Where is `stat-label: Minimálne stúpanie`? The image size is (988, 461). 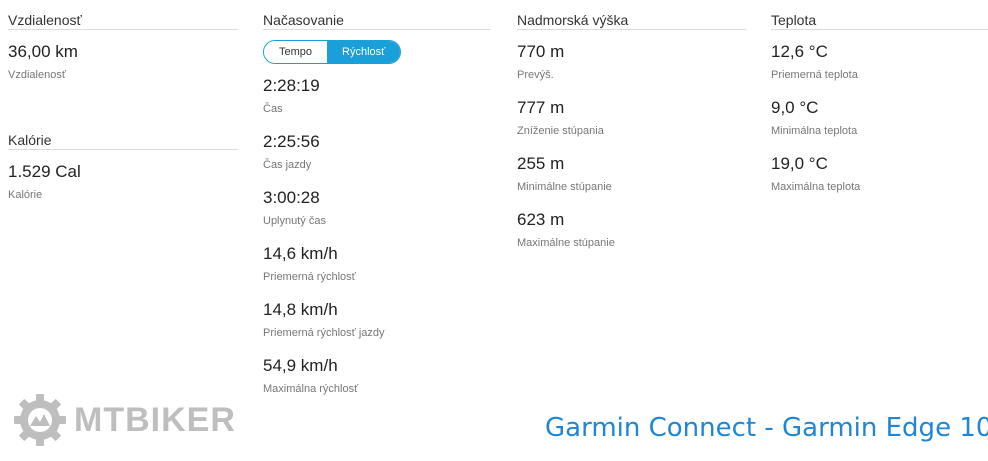 stat-label: Minimálne stúpanie is located at coordinates (564, 187).